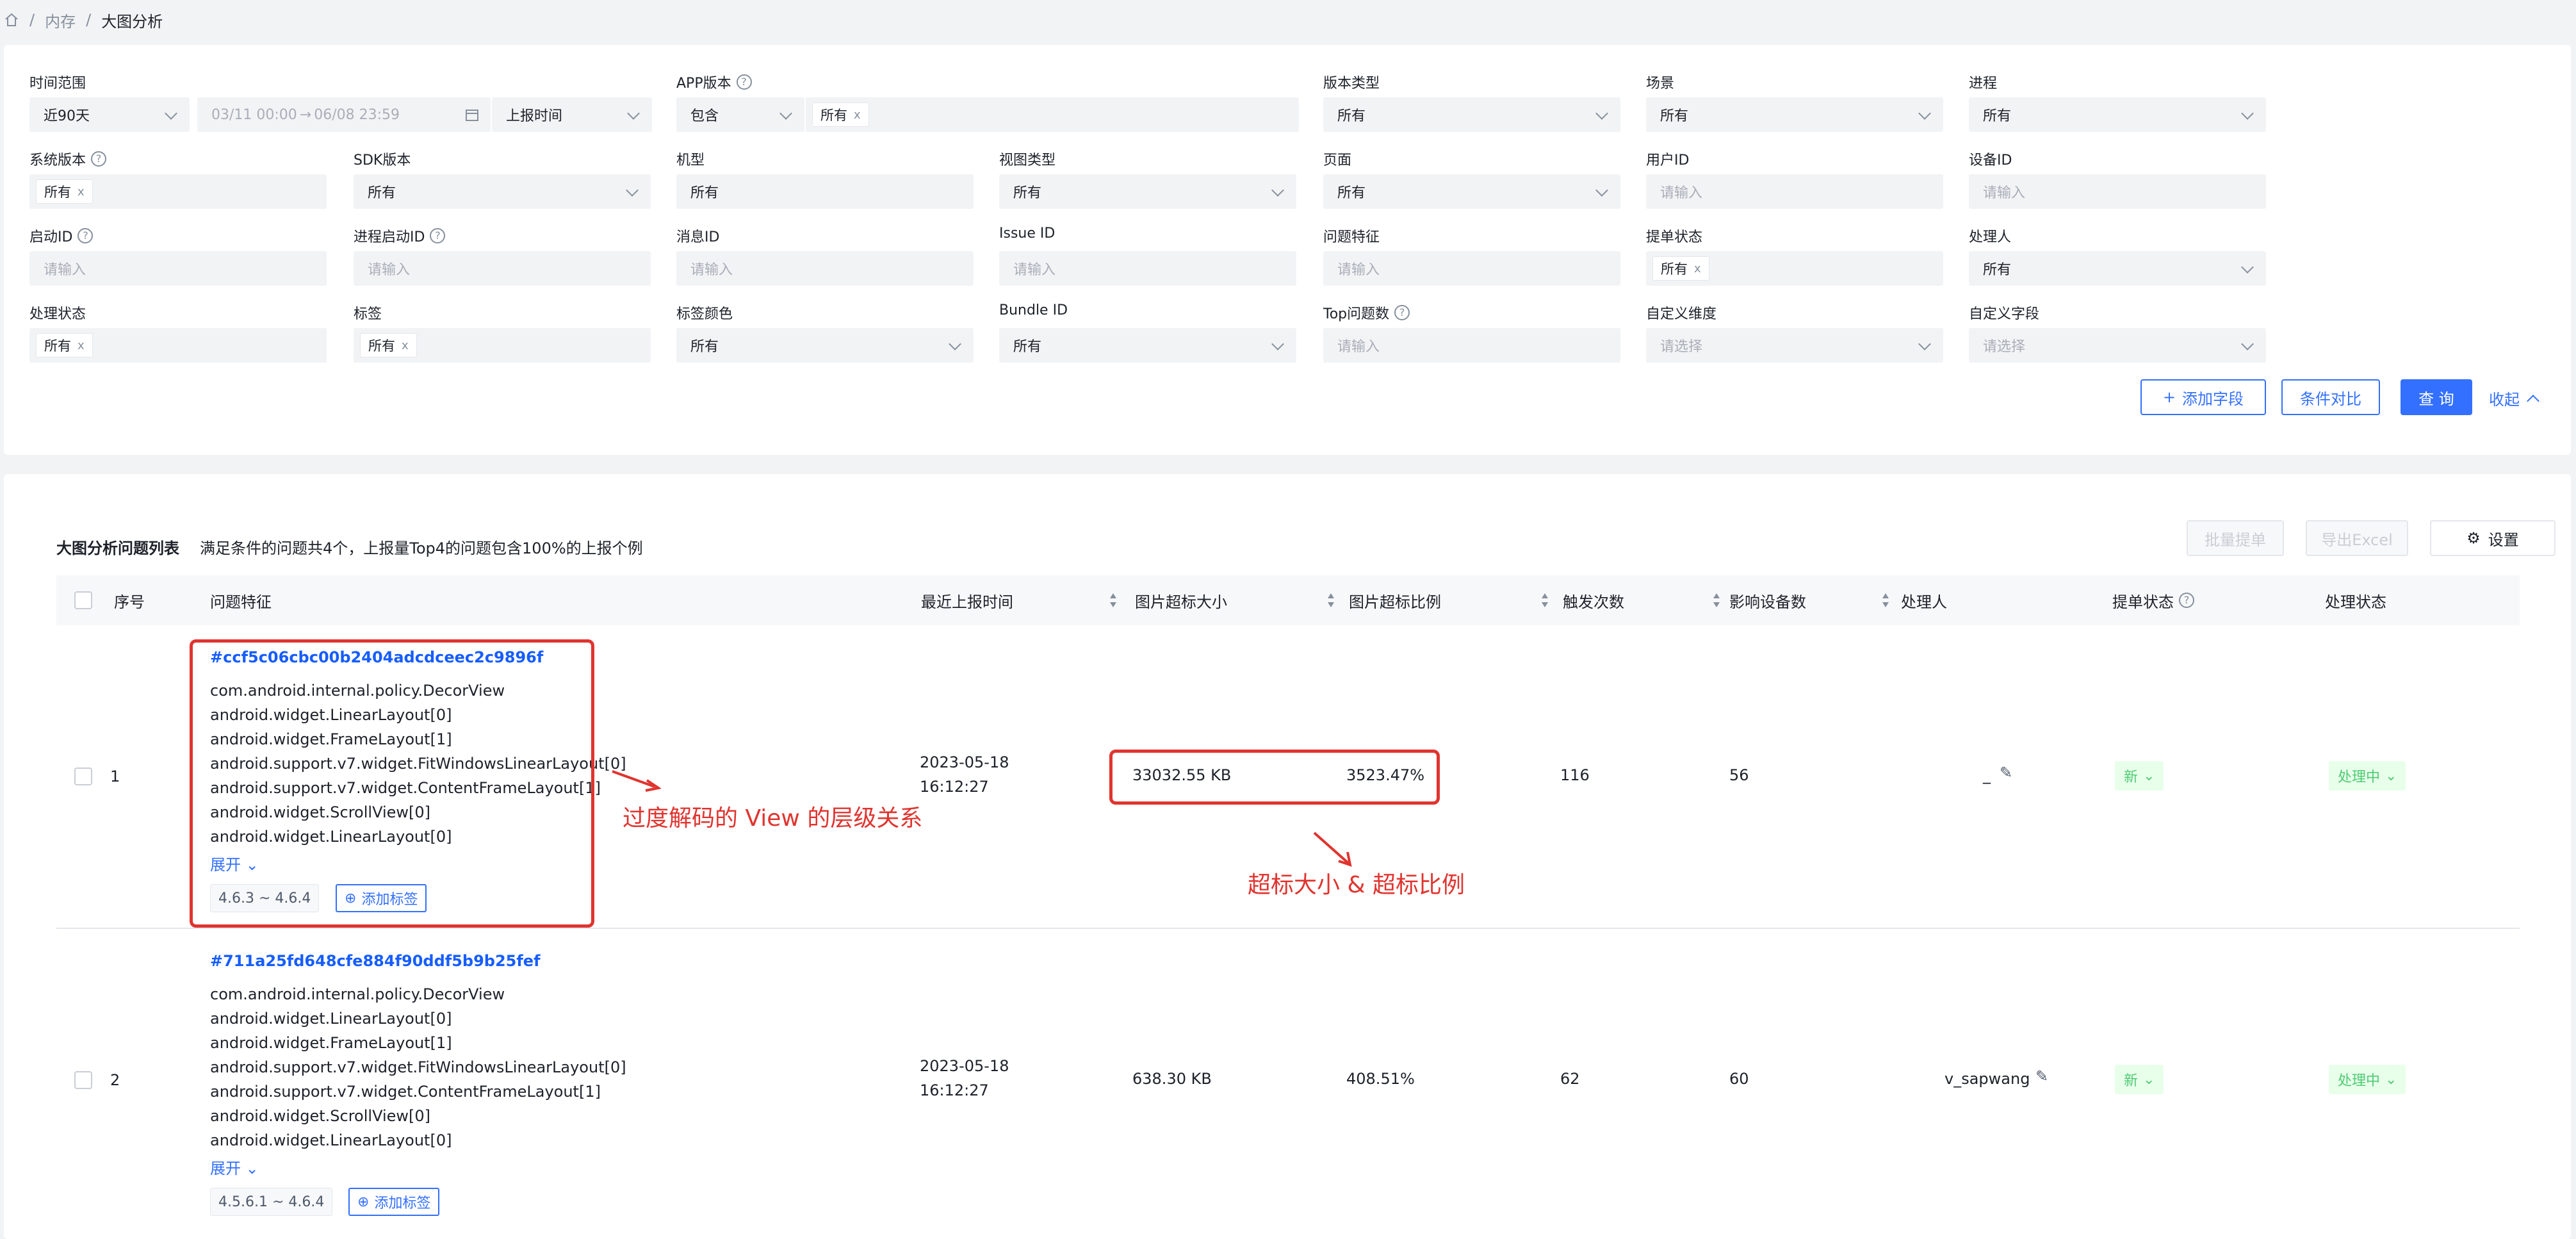 The image size is (2576, 1239). What do you see at coordinates (1358, 270) in the screenshot?
I see `issue-feature-placeholder: 请输入` at bounding box center [1358, 270].